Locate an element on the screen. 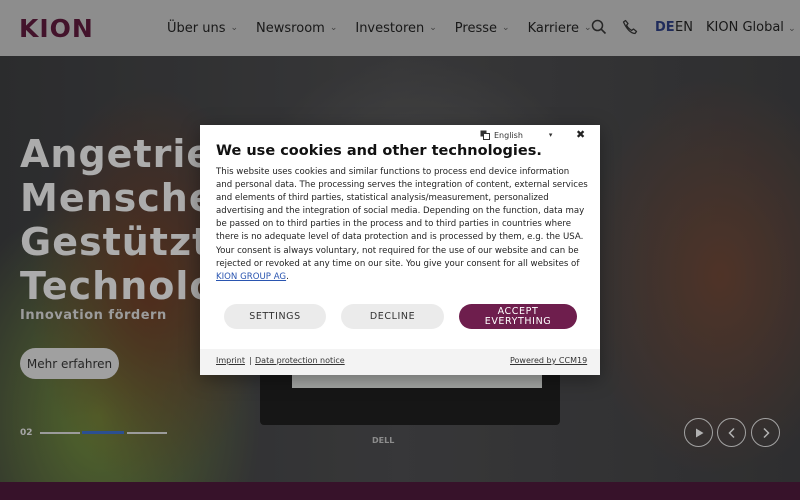  body-end: . is located at coordinates (287, 276).